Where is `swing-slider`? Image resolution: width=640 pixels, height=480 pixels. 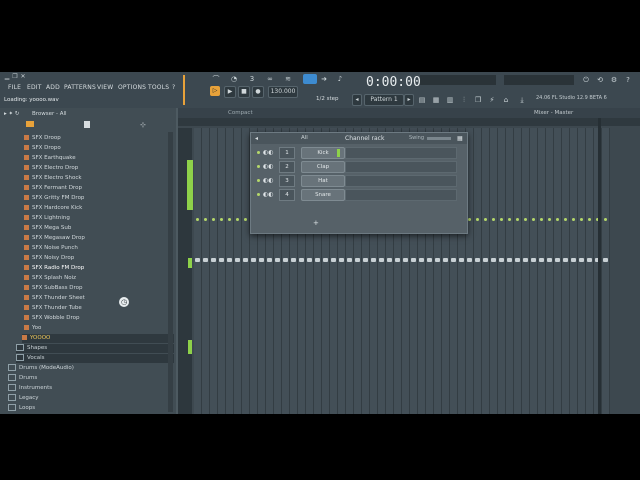
swing-slider is located at coordinates (439, 138).